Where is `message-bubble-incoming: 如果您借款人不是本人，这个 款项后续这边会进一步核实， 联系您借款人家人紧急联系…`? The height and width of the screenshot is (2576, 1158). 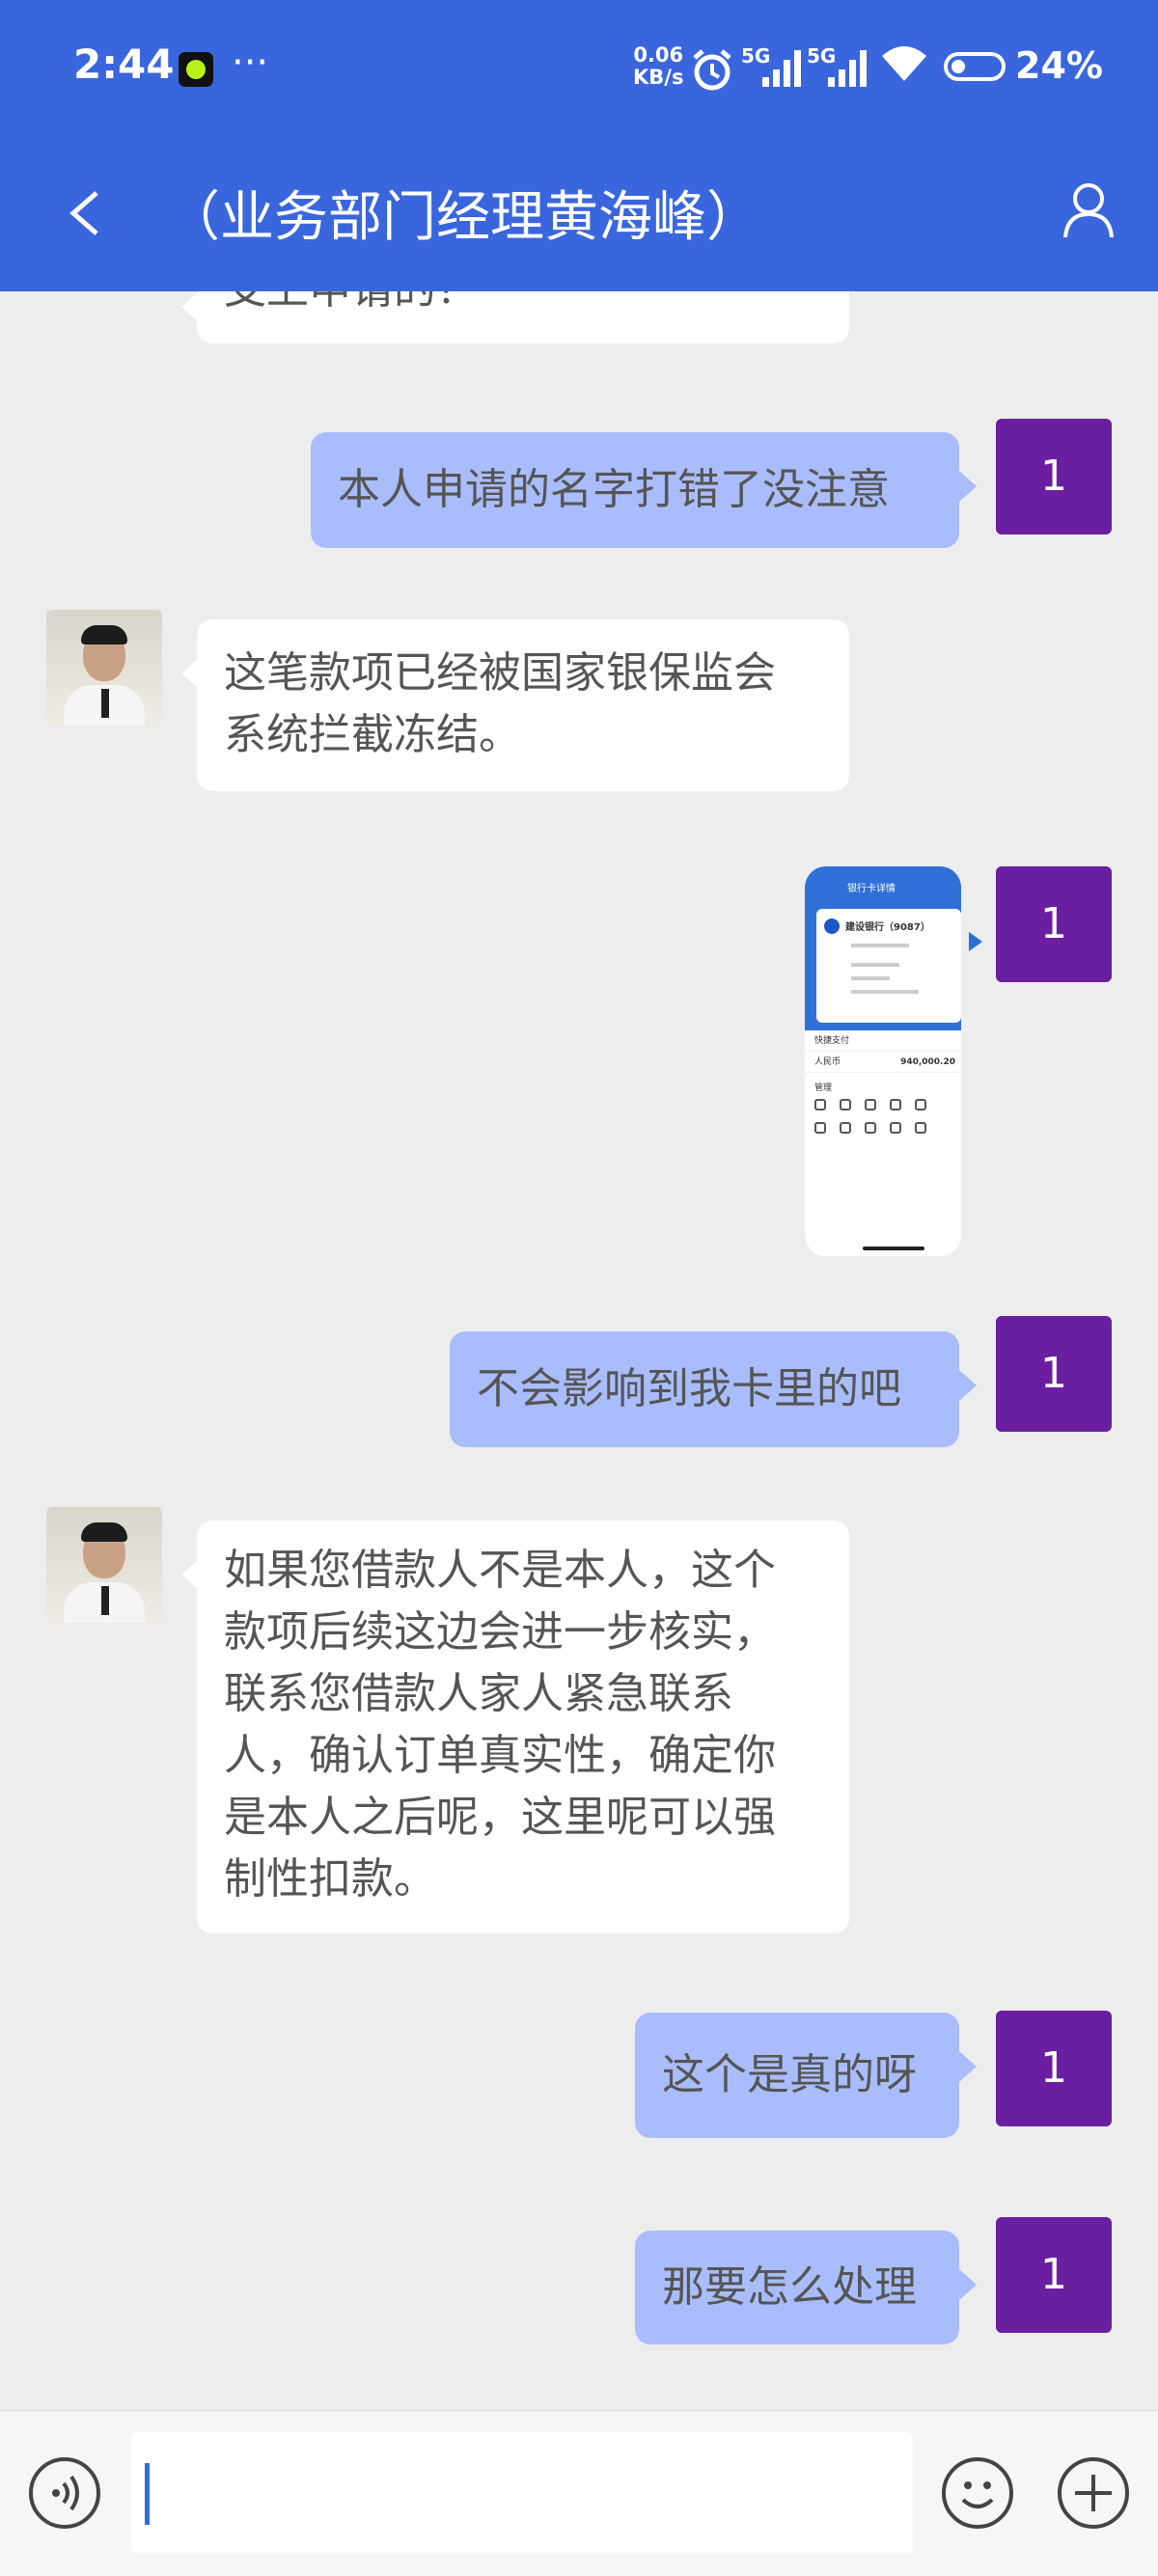
message-bubble-incoming: 如果您借款人不是本人，这个 款项后续这边会进一步核实， 联系您借款人家人紧急联系… is located at coordinates (515, 1727).